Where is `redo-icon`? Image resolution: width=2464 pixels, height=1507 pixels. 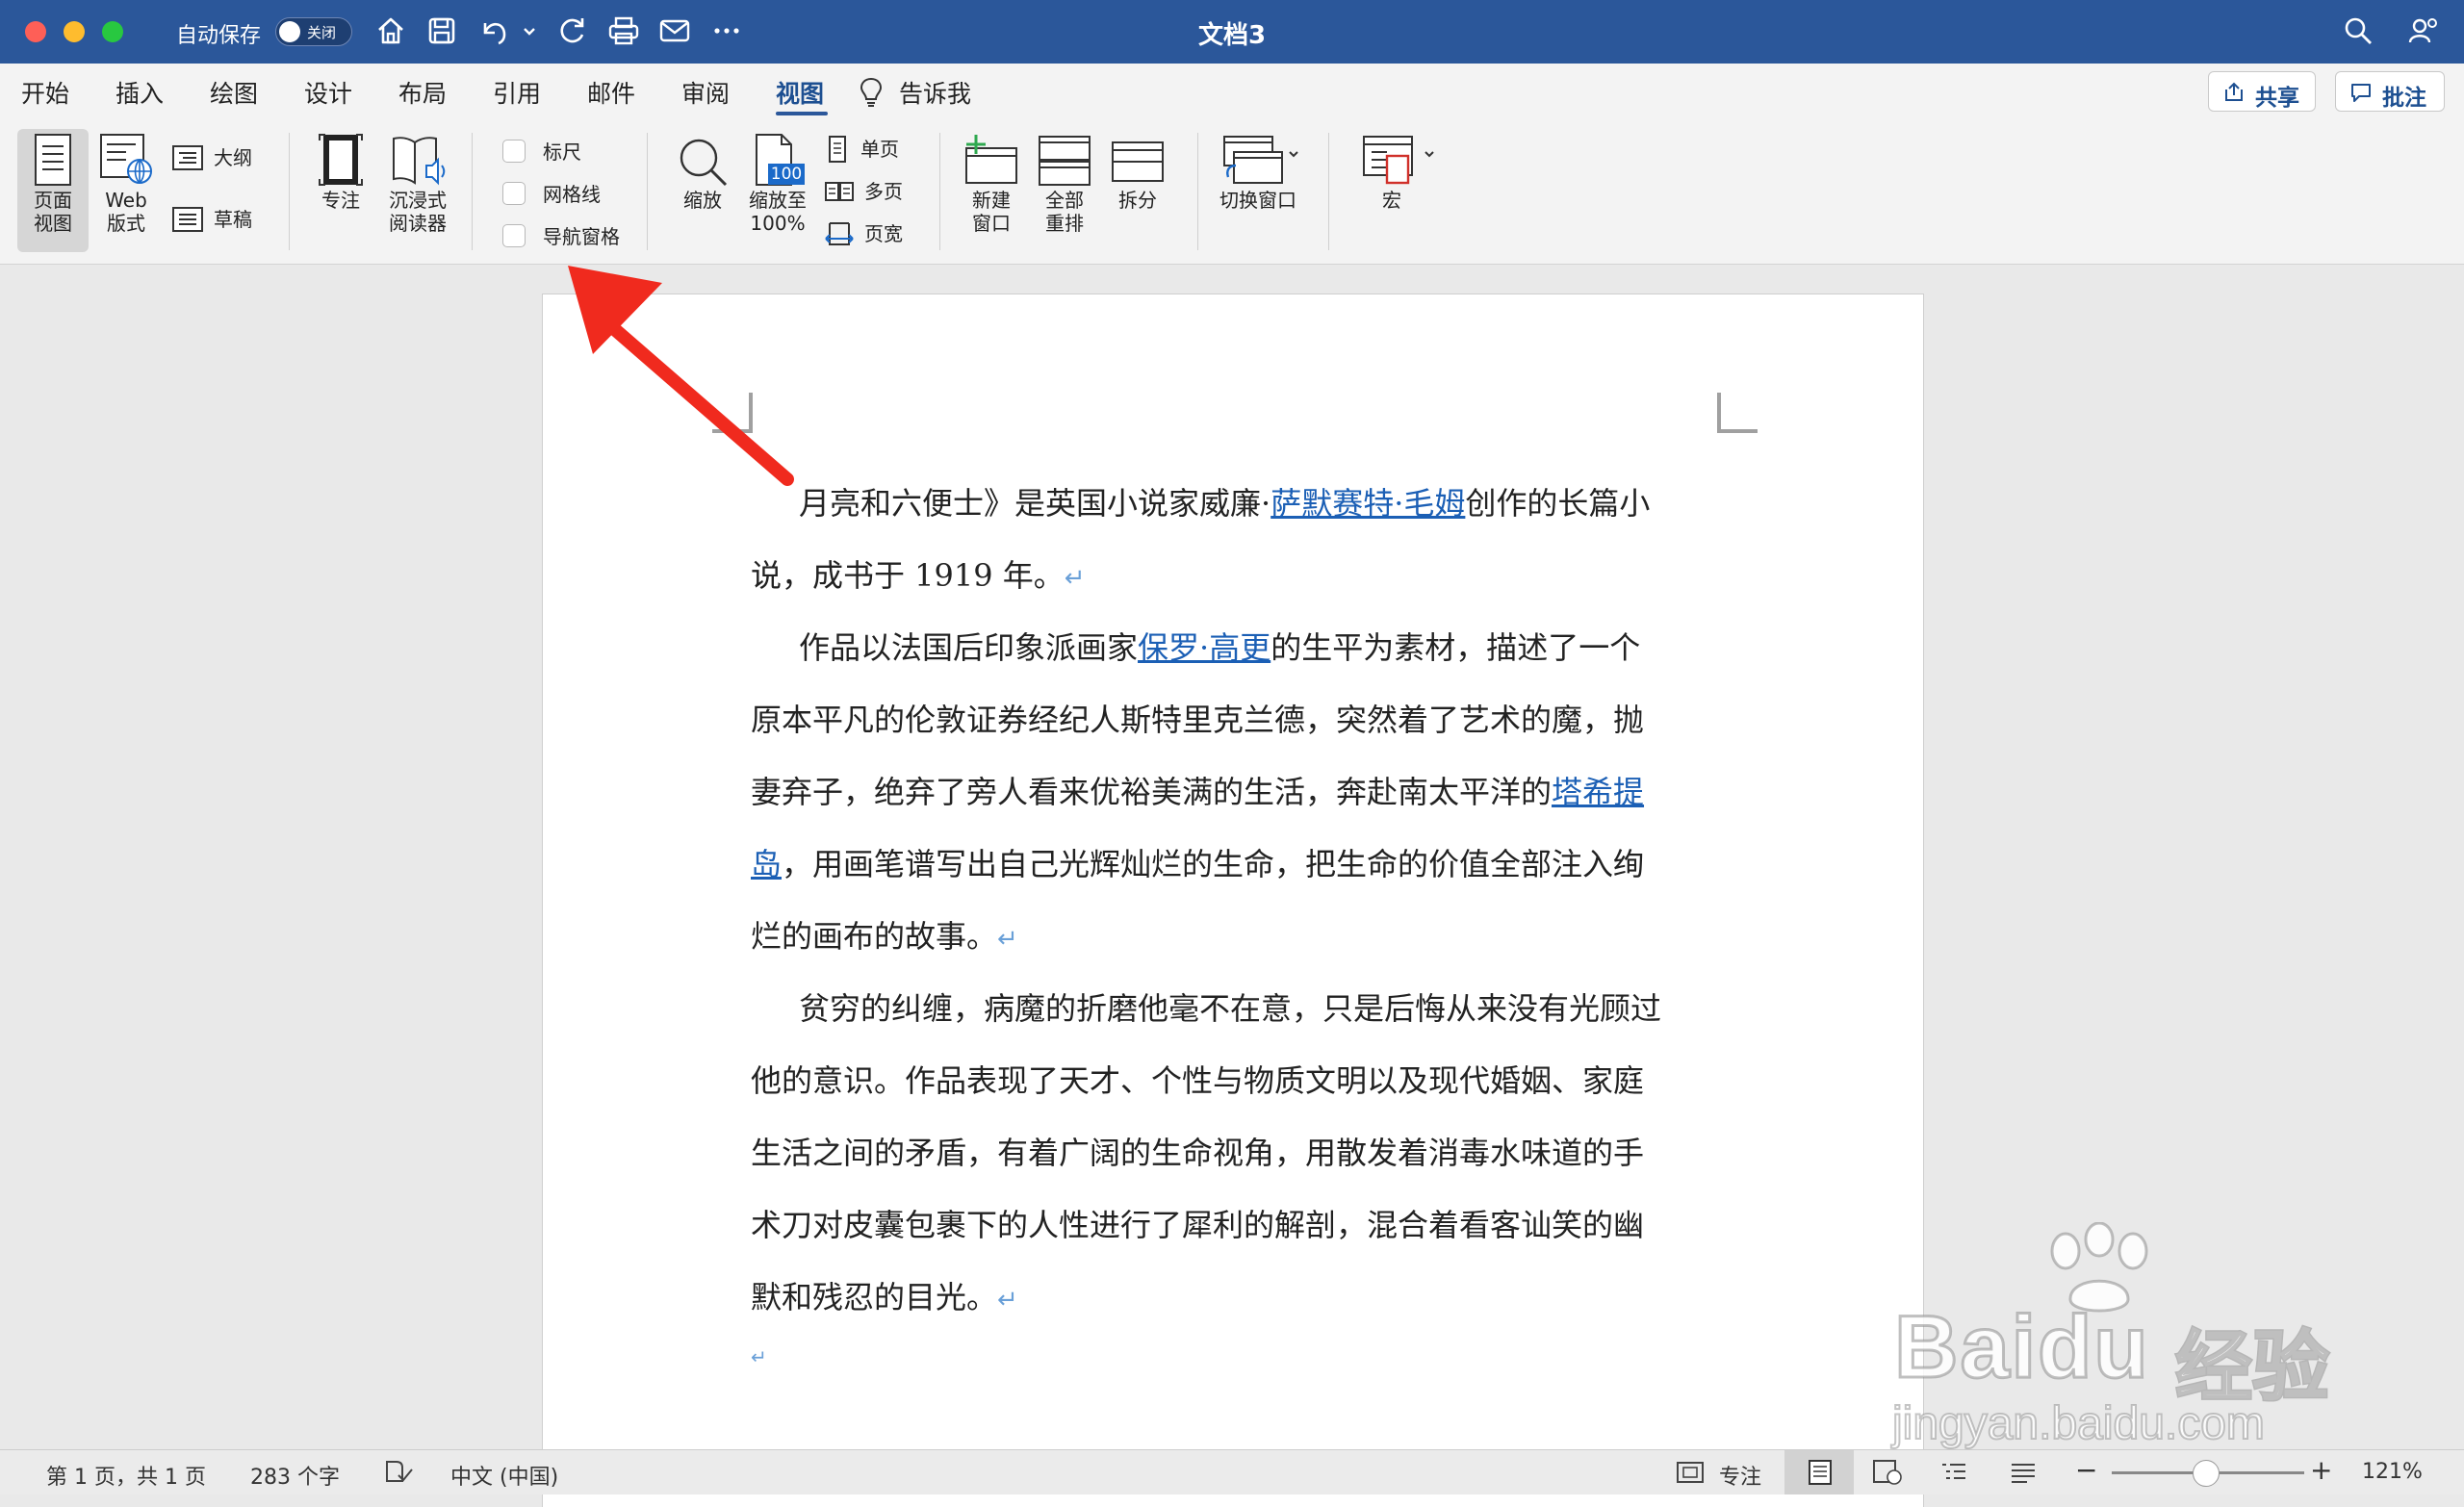
redo-icon is located at coordinates (571, 30).